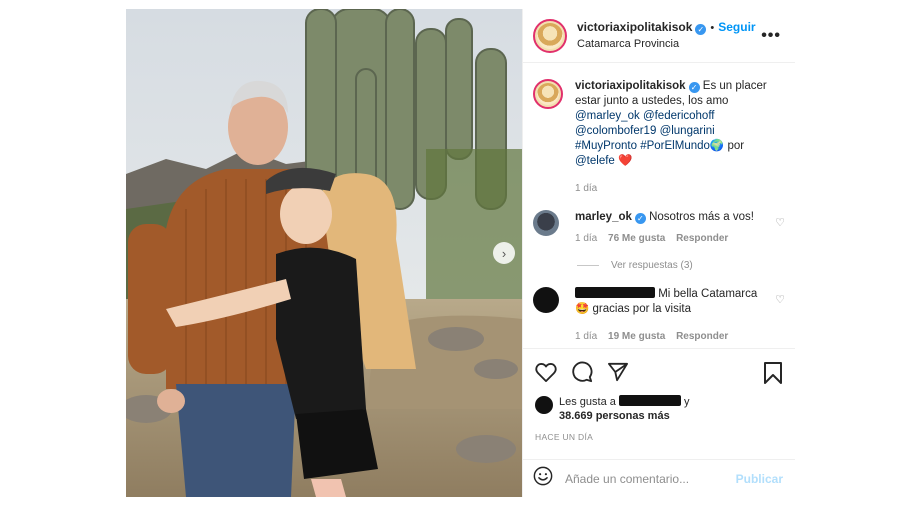 This screenshot has height=505, width=900. I want to click on comment-input, so click(647, 478).